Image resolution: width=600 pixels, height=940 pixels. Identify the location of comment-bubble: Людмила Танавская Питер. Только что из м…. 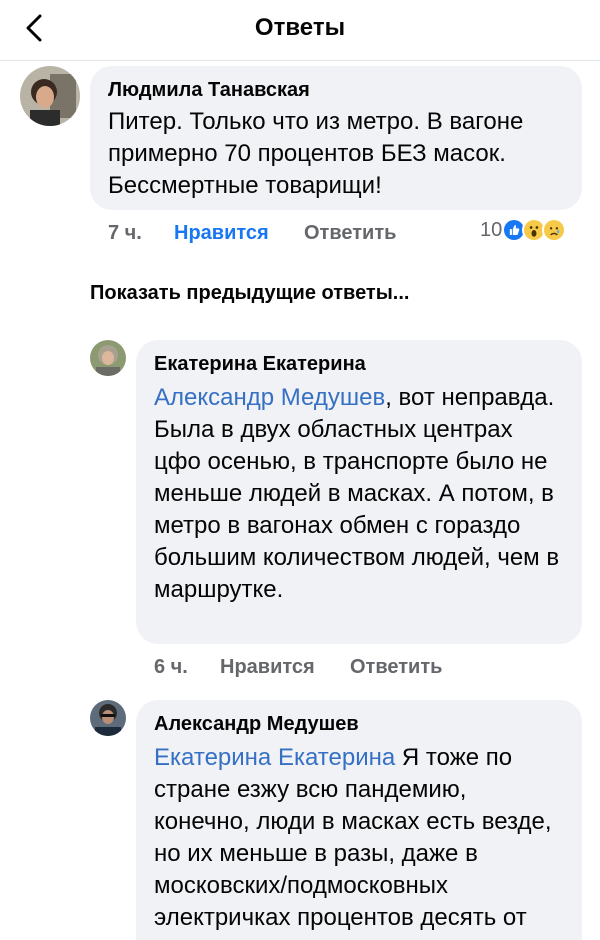
(336, 138).